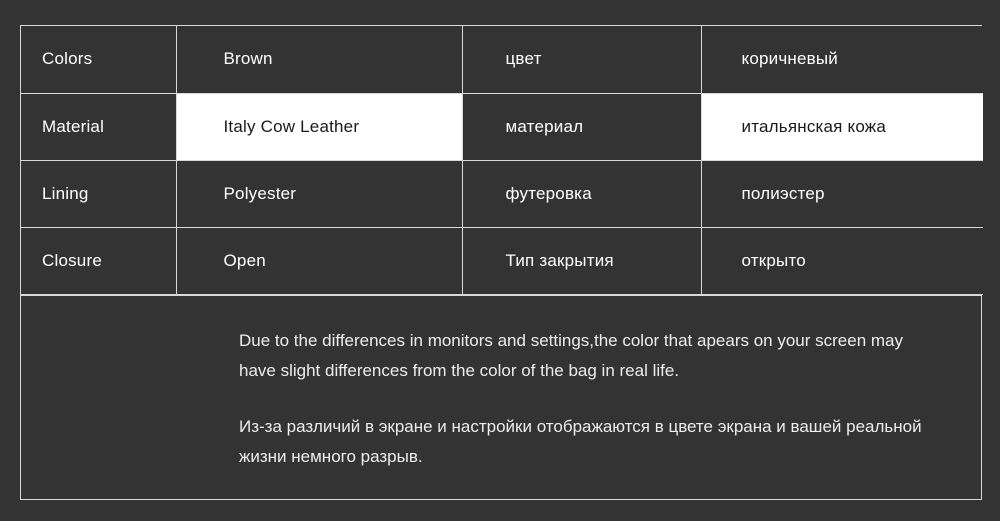  I want to click on label-en-text: Material, so click(73, 126).